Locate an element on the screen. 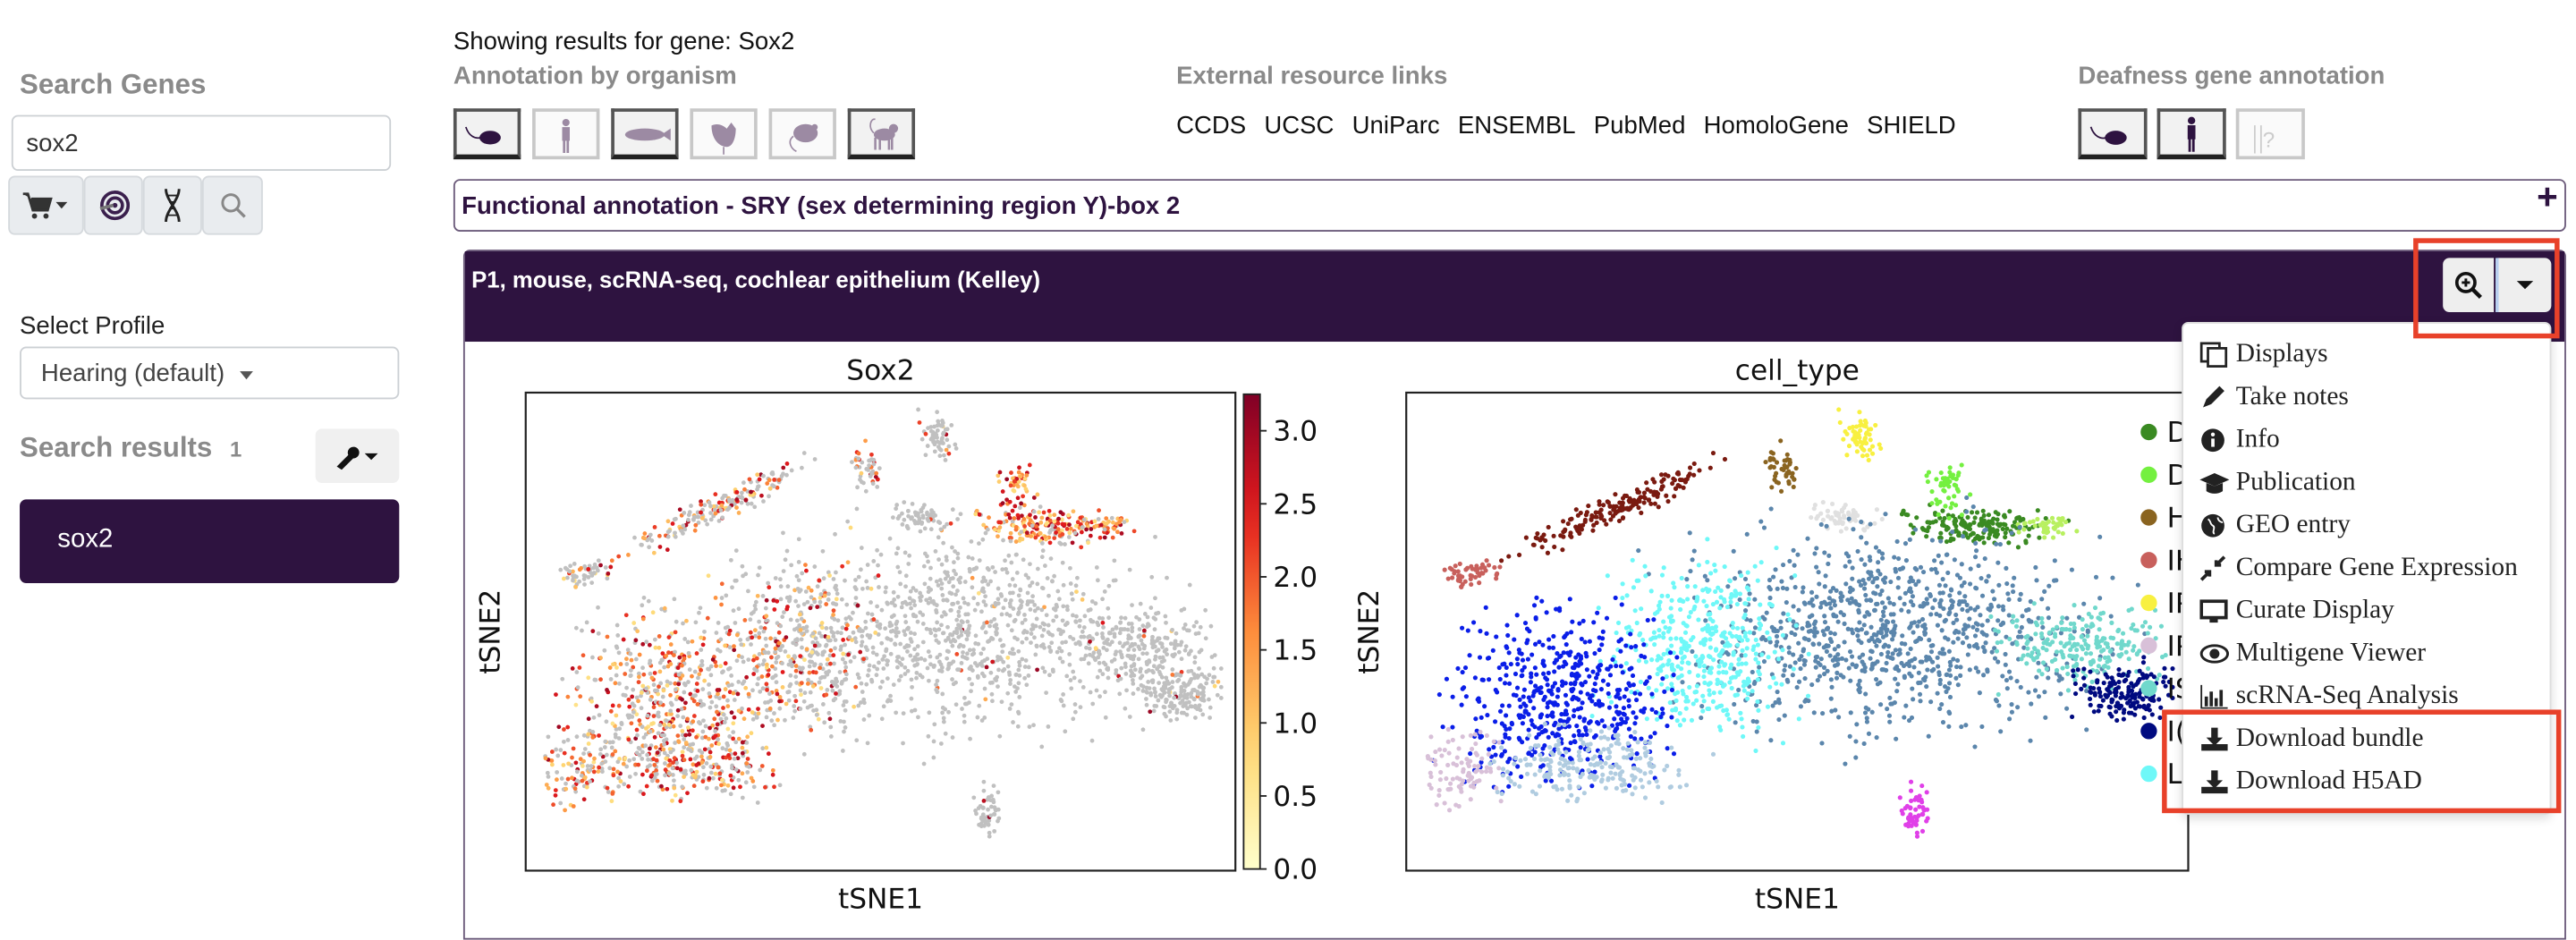  deafness-button-unknown: ? is located at coordinates (2270, 133).